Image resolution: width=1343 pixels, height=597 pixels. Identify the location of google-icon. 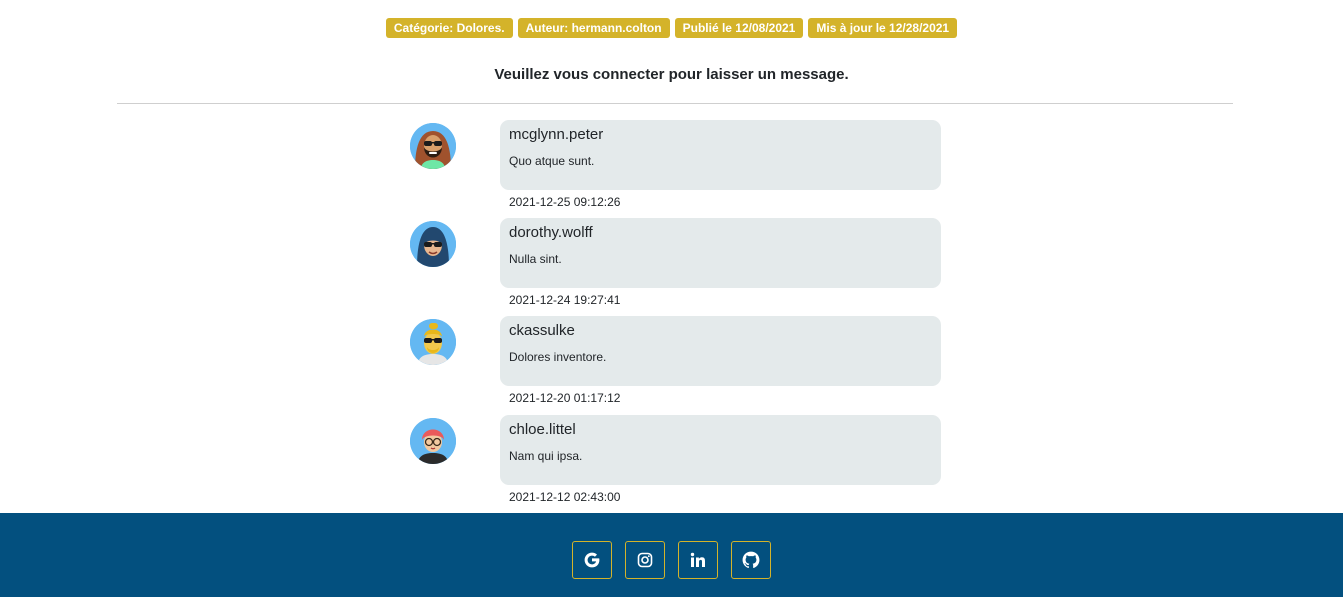
(592, 560).